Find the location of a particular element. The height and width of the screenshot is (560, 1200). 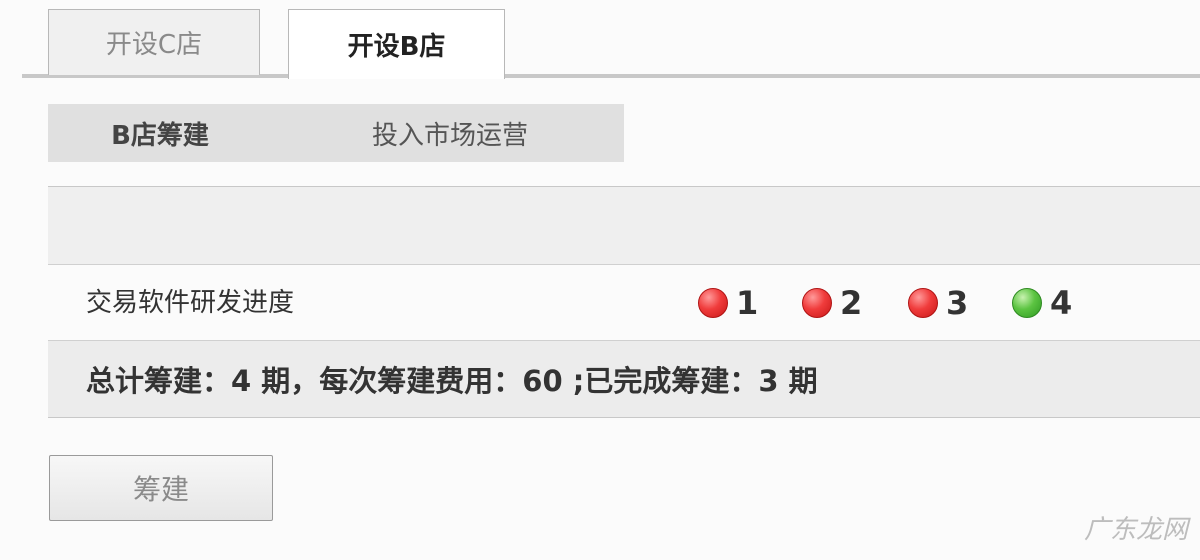

stage-number: 3 is located at coordinates (957, 303).